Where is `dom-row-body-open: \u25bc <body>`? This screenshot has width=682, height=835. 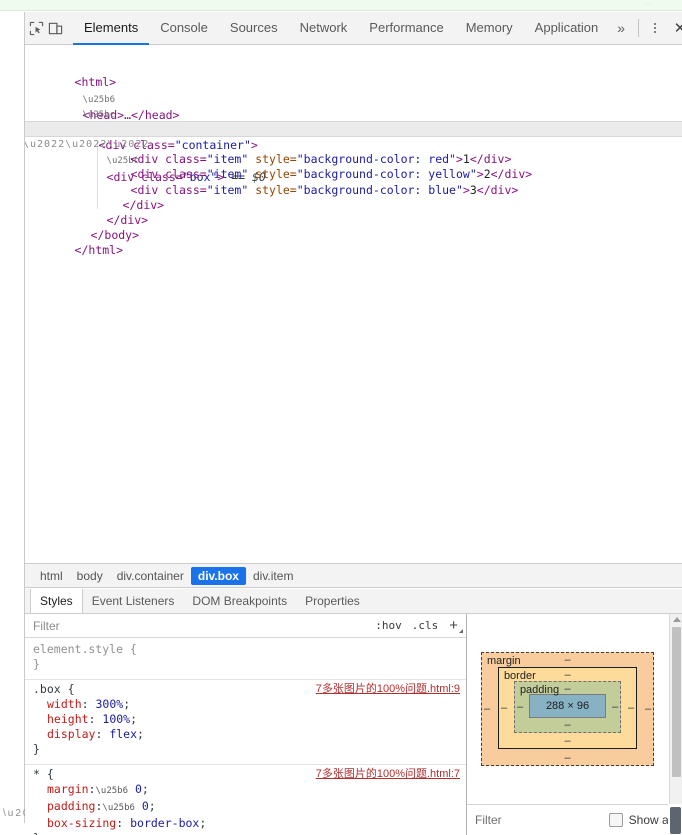
dom-row-body-open: \u25bc <body> is located at coordinates (353, 114).